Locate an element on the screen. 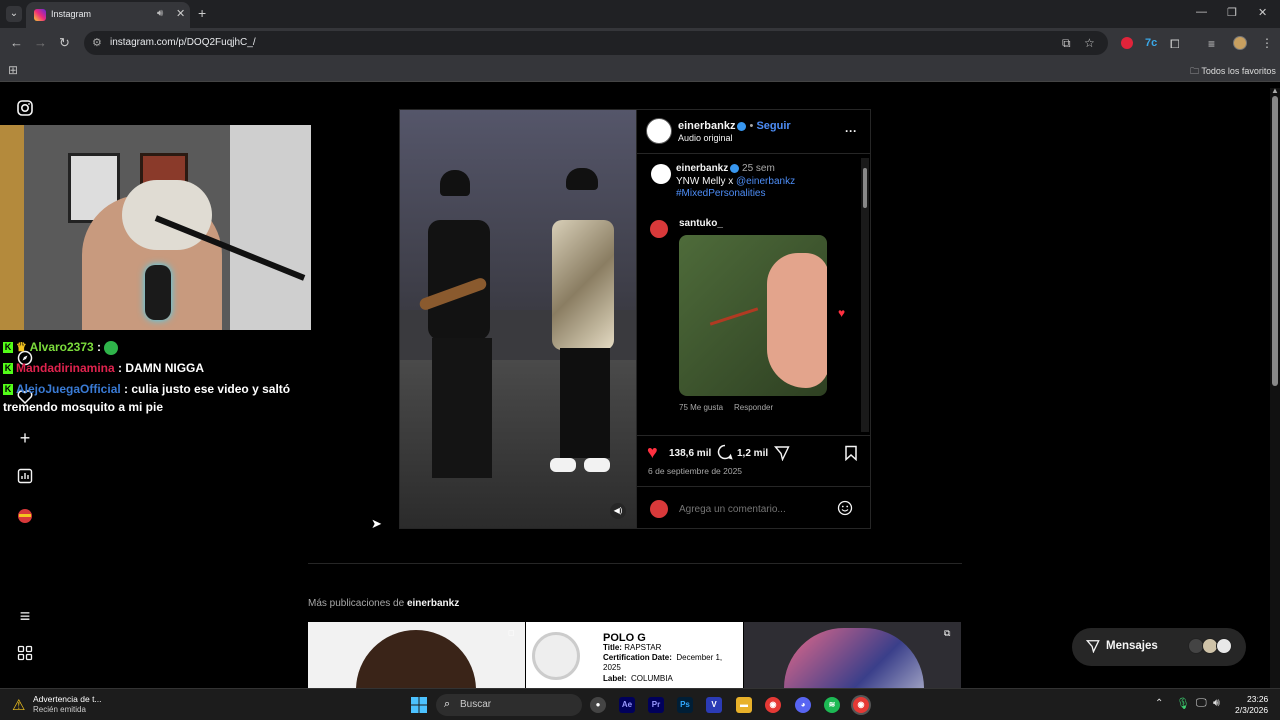 The image size is (1280, 720). chrome-icon: ◉ is located at coordinates (773, 705).